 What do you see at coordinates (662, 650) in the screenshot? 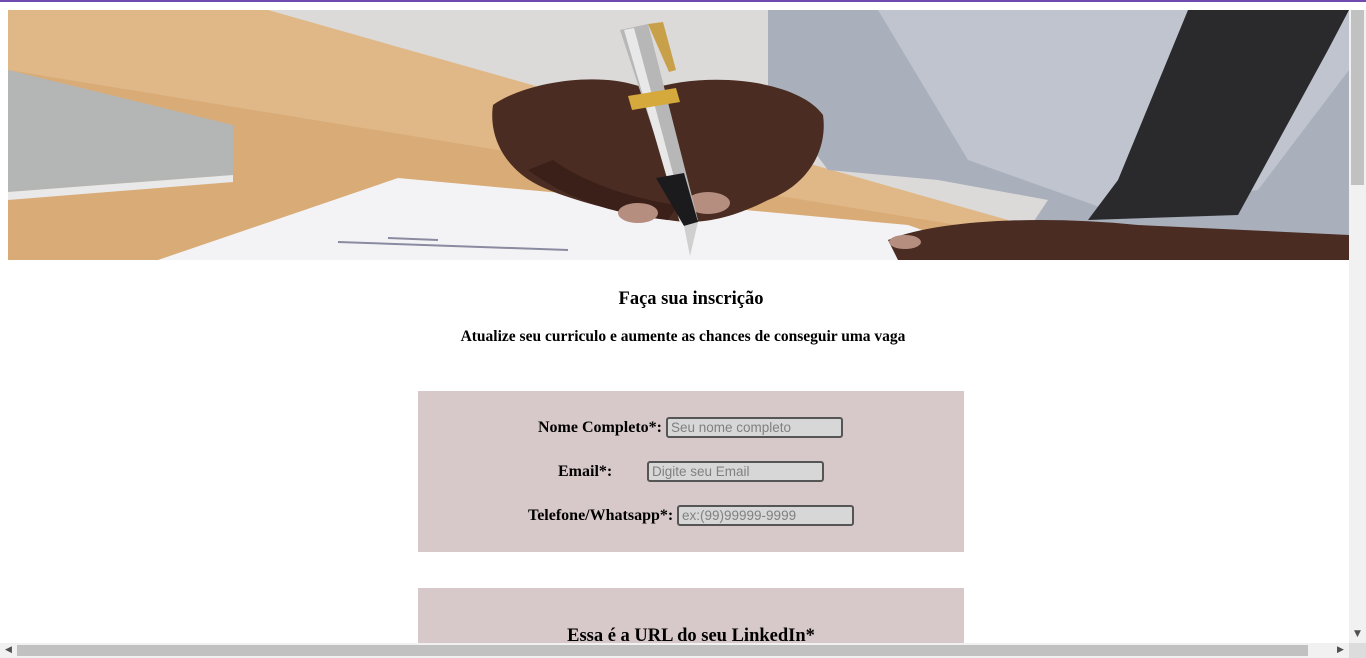
I see `horizontal-scroll-thumb` at bounding box center [662, 650].